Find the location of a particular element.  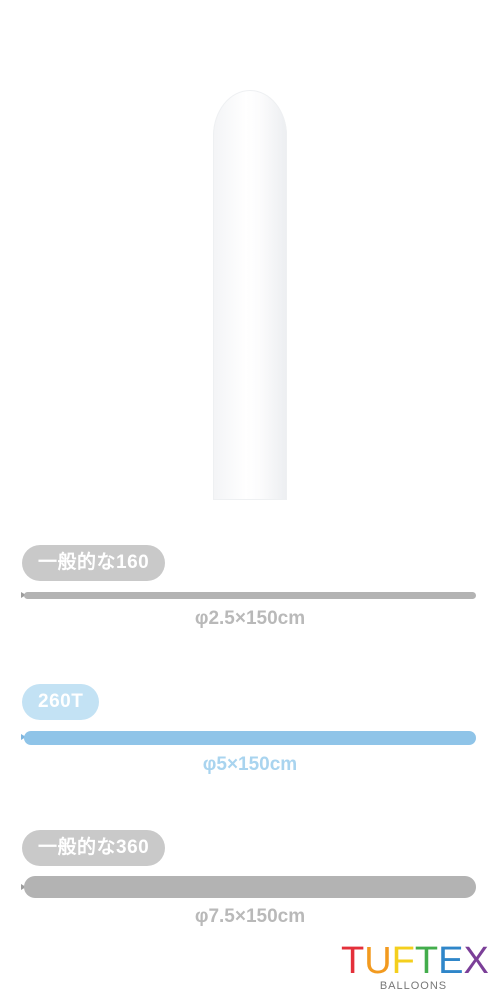

logo-wordmark: TUFTEX is located at coordinates (415, 961).